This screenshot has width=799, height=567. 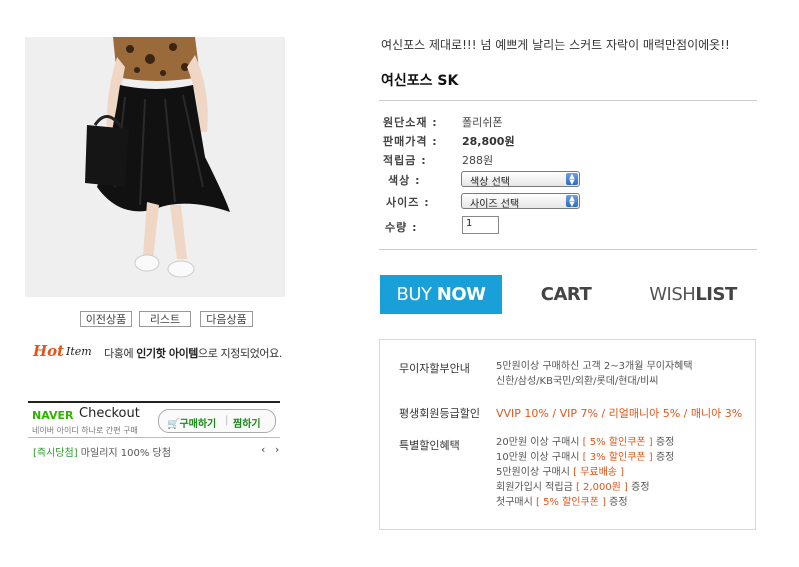 I want to click on color-label: 색상 :, so click(x=404, y=180).